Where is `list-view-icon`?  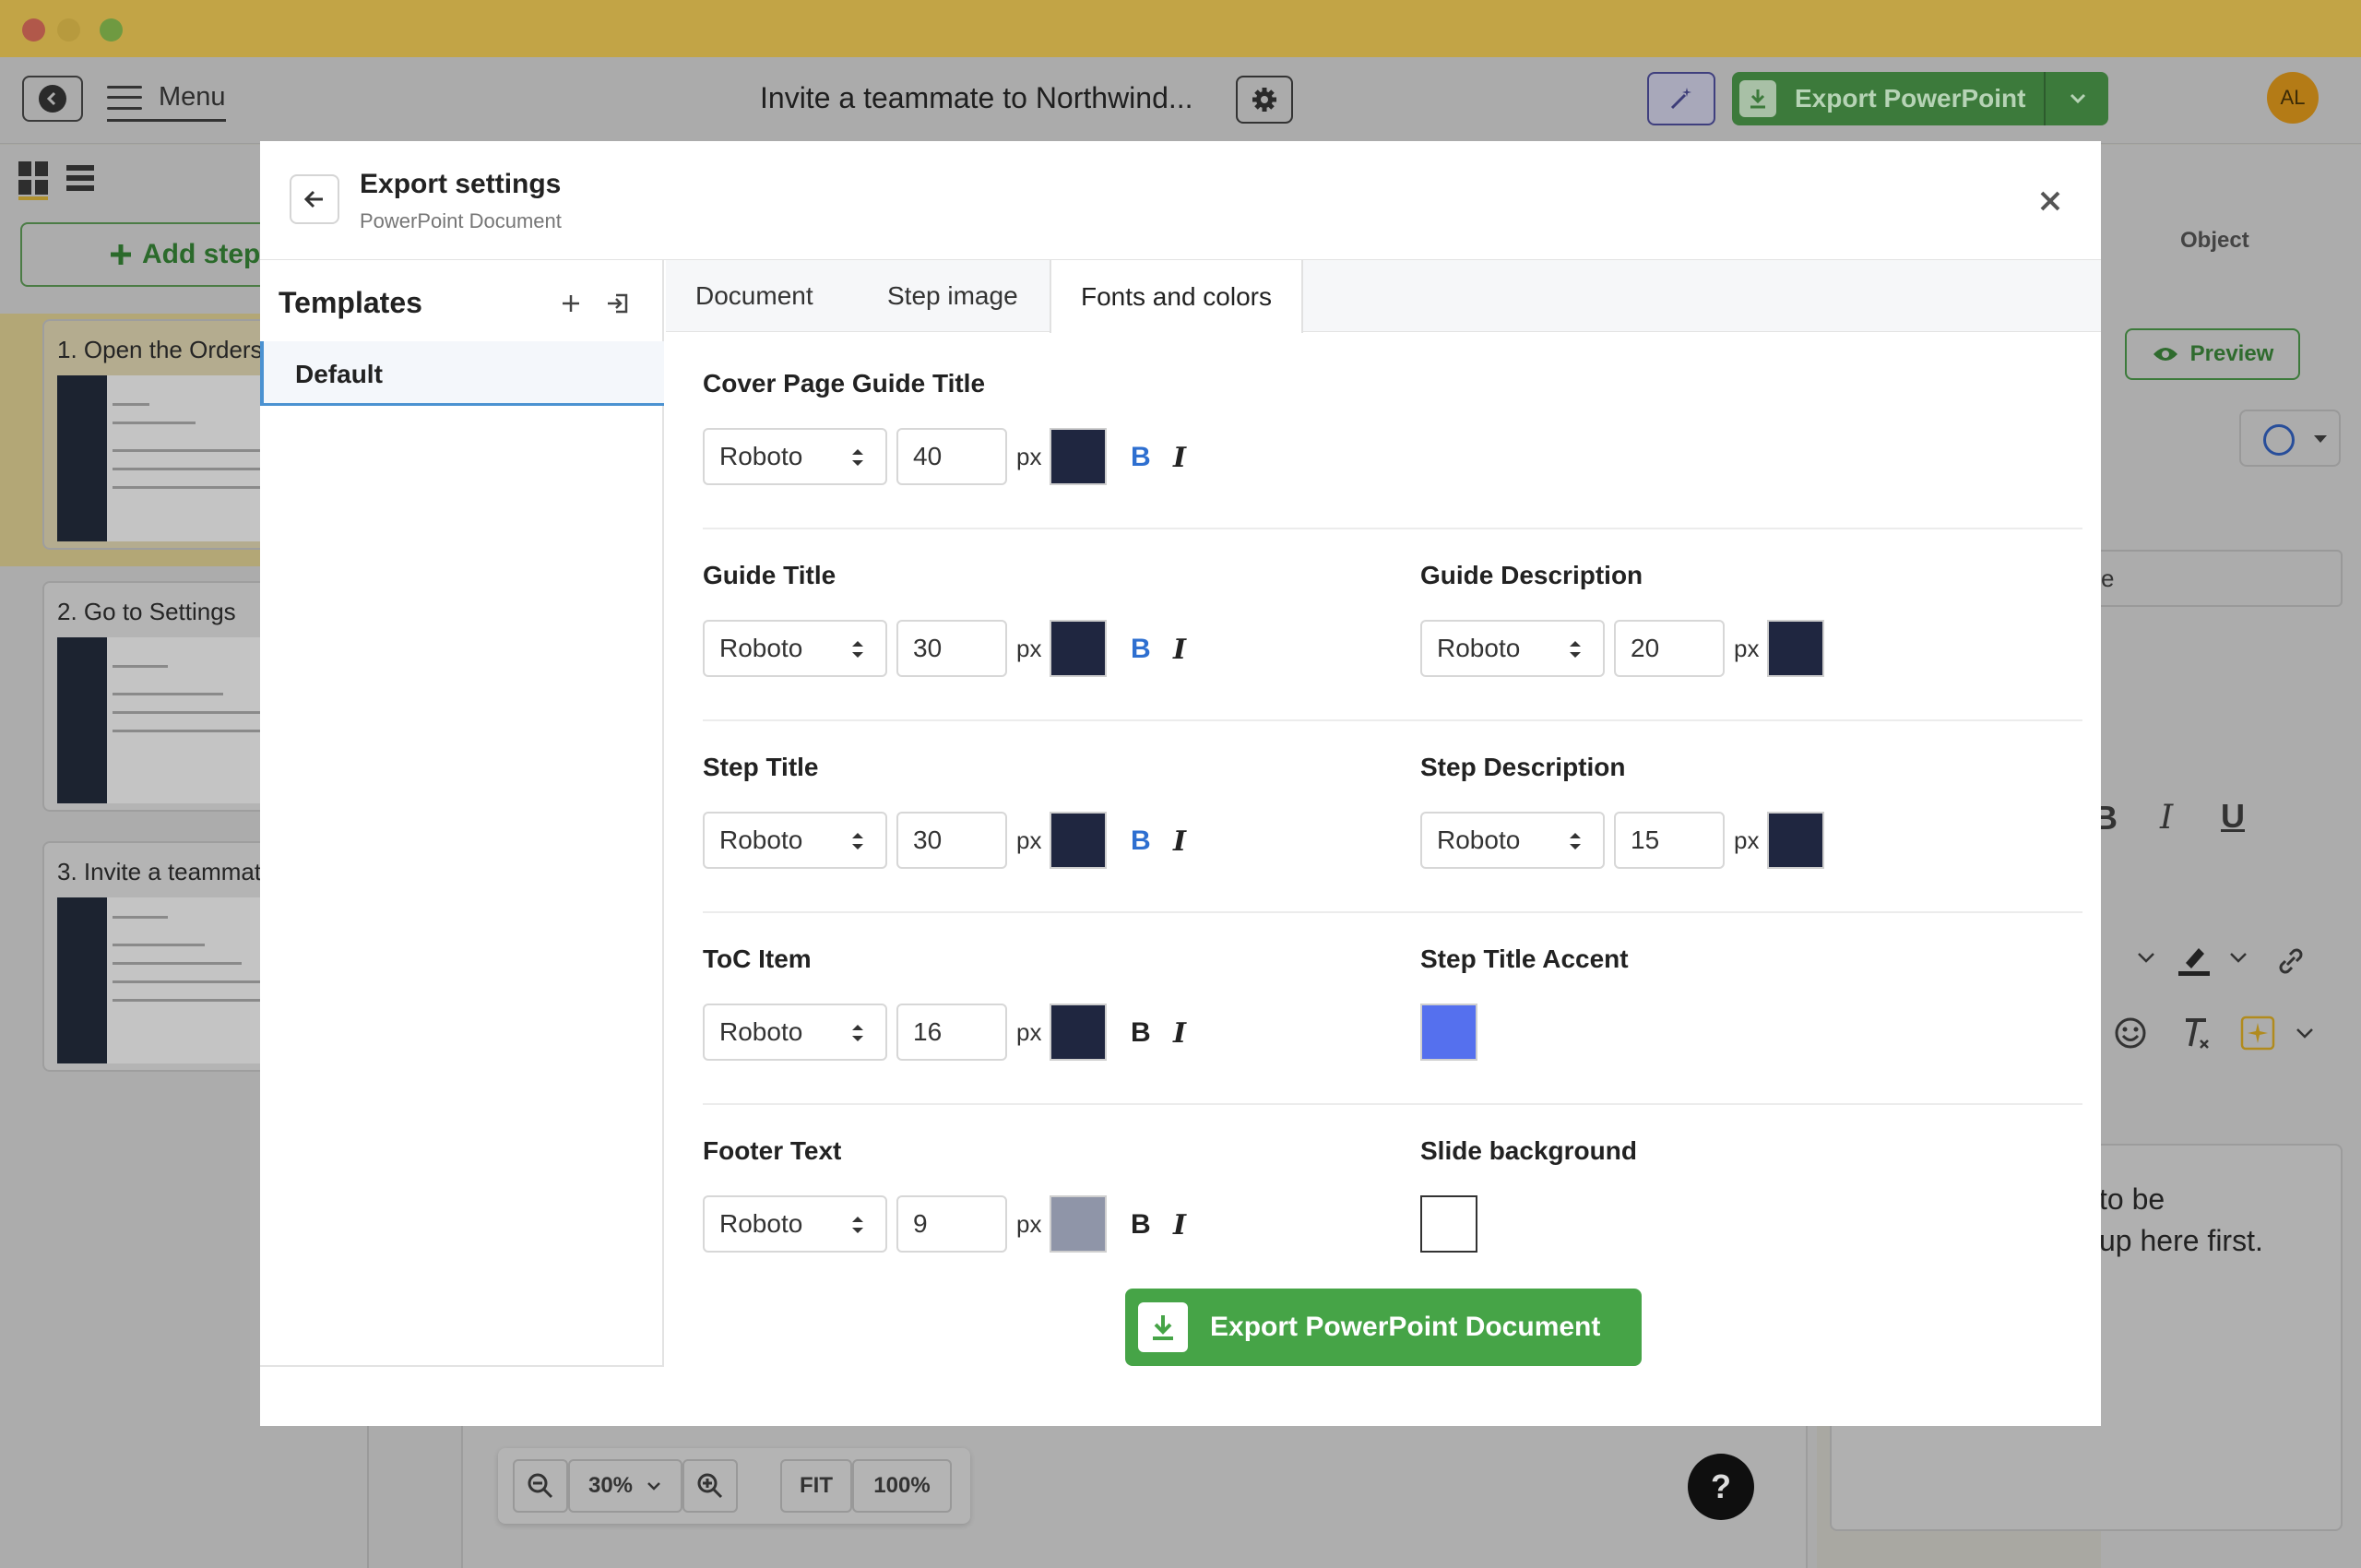
list-view-icon is located at coordinates (80, 178).